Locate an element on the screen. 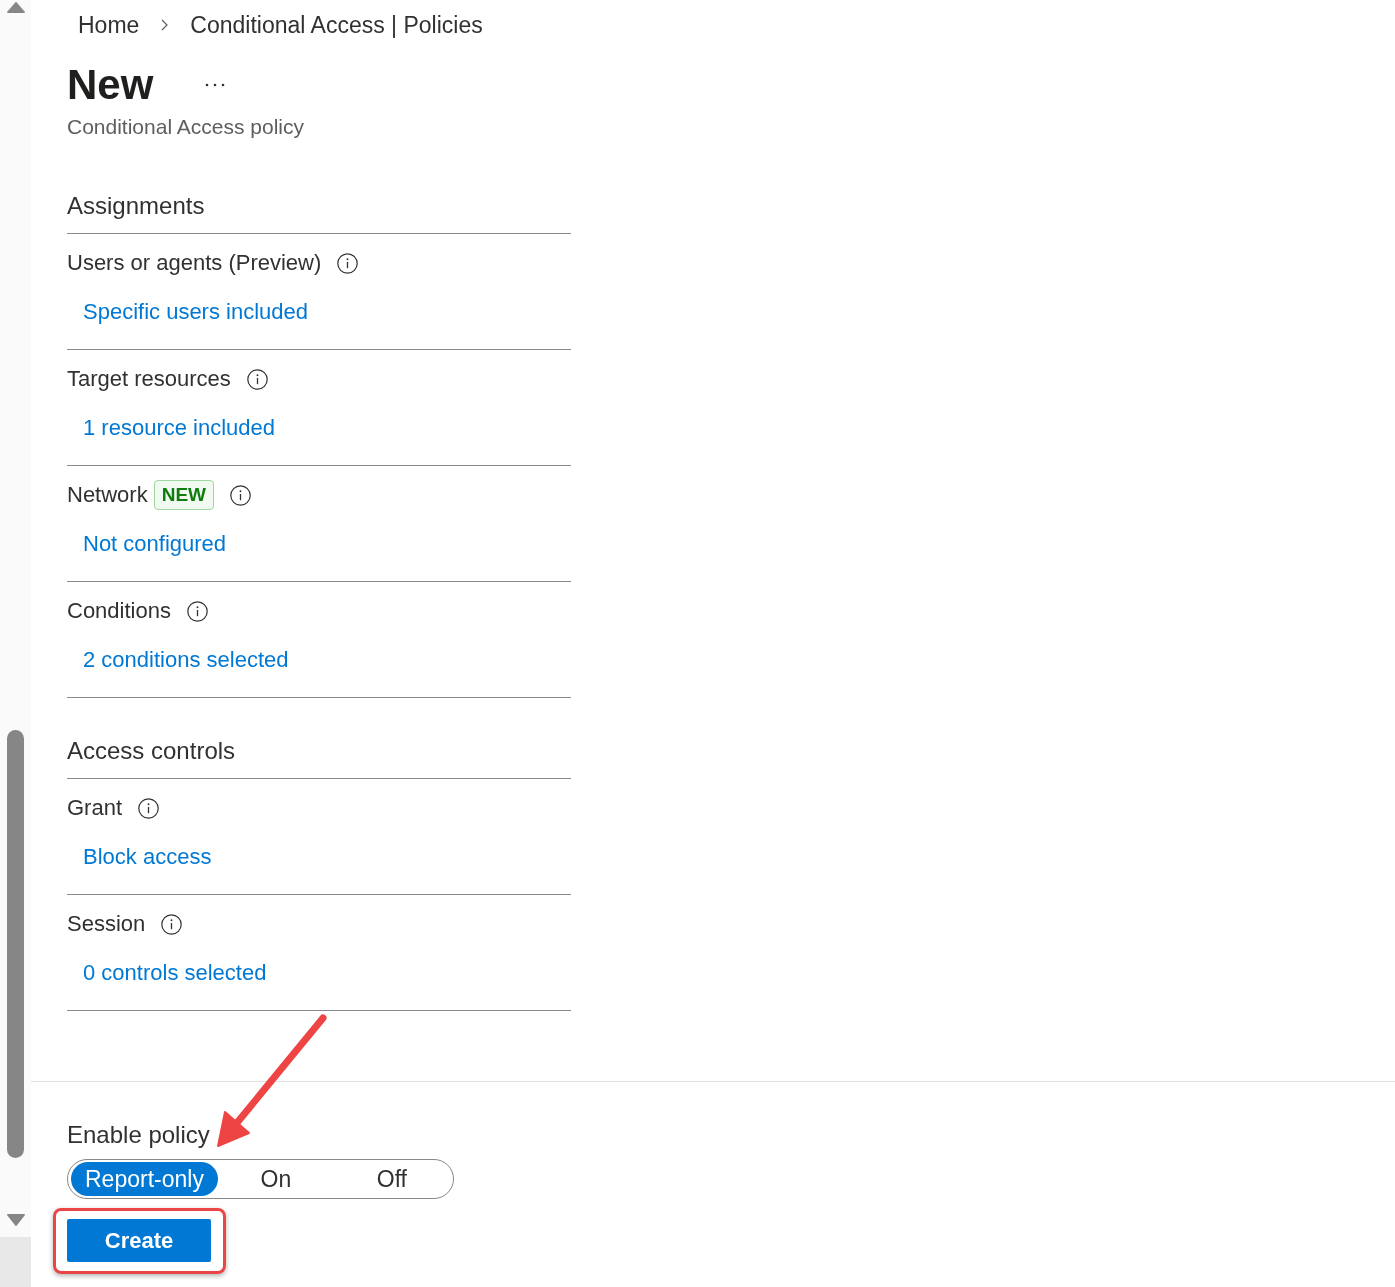  setting-label: Conditions is located at coordinates (119, 611).